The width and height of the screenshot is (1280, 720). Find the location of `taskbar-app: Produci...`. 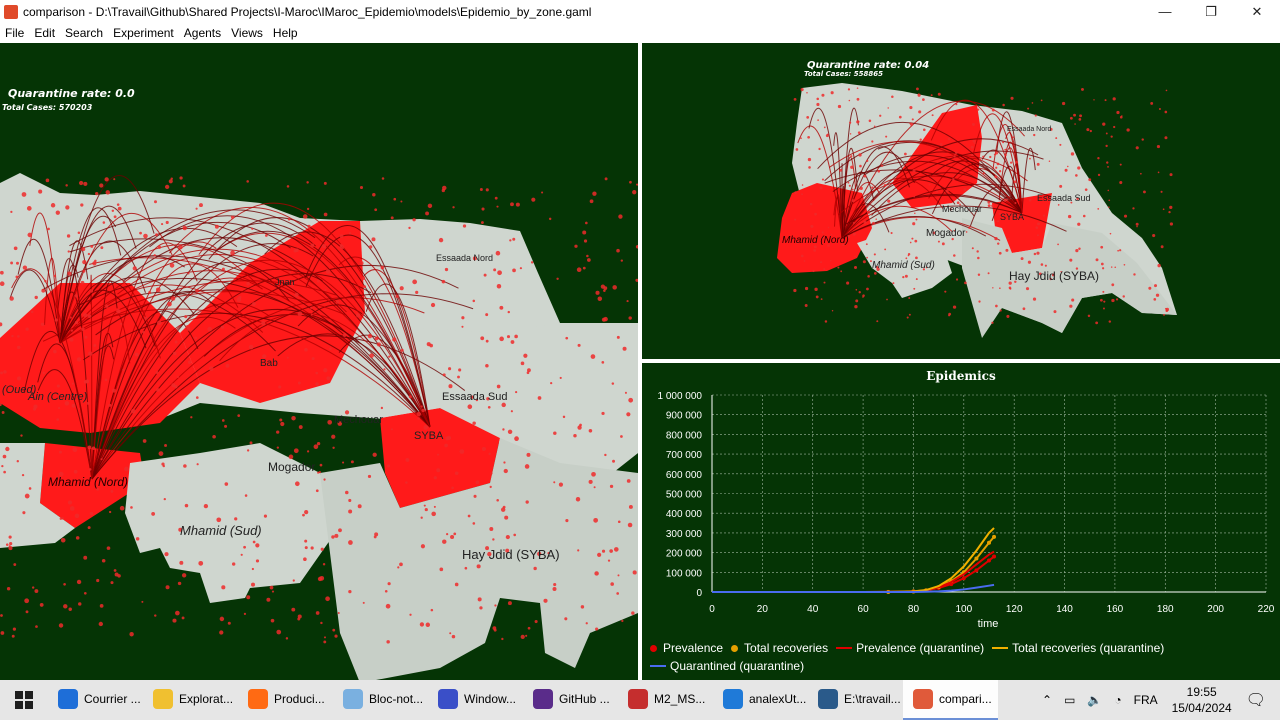

taskbar-app: Produci... is located at coordinates (285, 700).